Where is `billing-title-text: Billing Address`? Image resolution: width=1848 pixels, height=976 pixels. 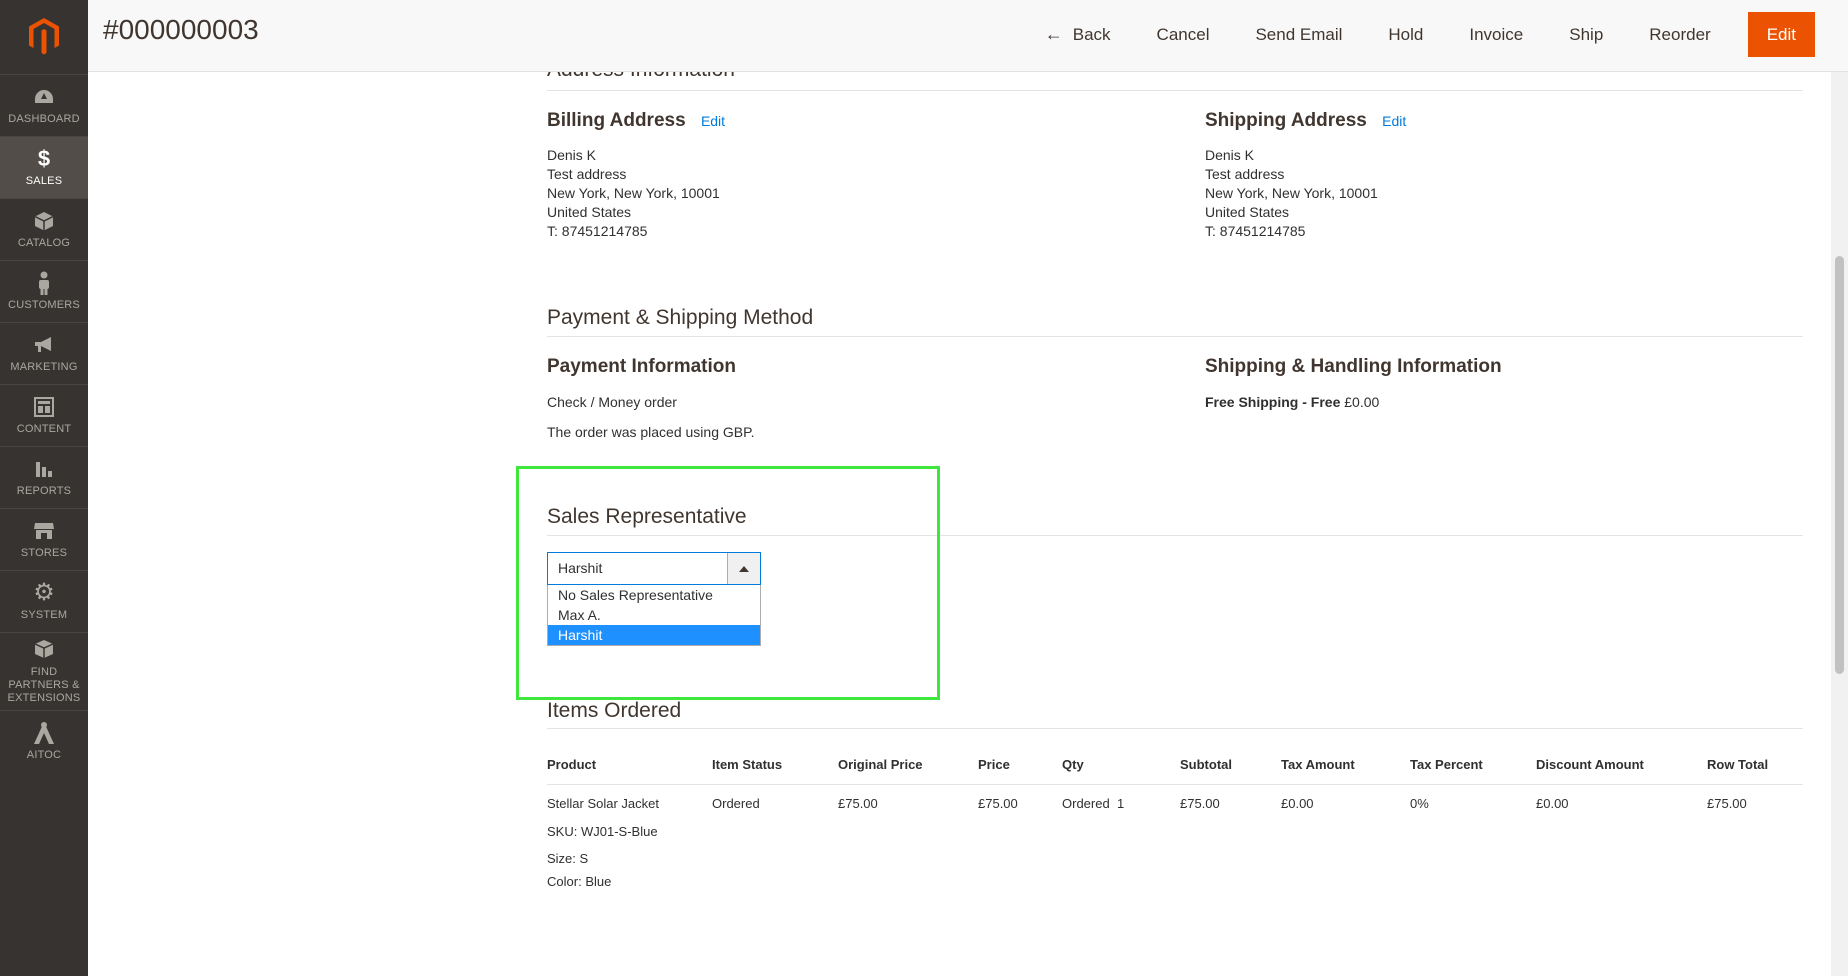 billing-title-text: Billing Address is located at coordinates (616, 120).